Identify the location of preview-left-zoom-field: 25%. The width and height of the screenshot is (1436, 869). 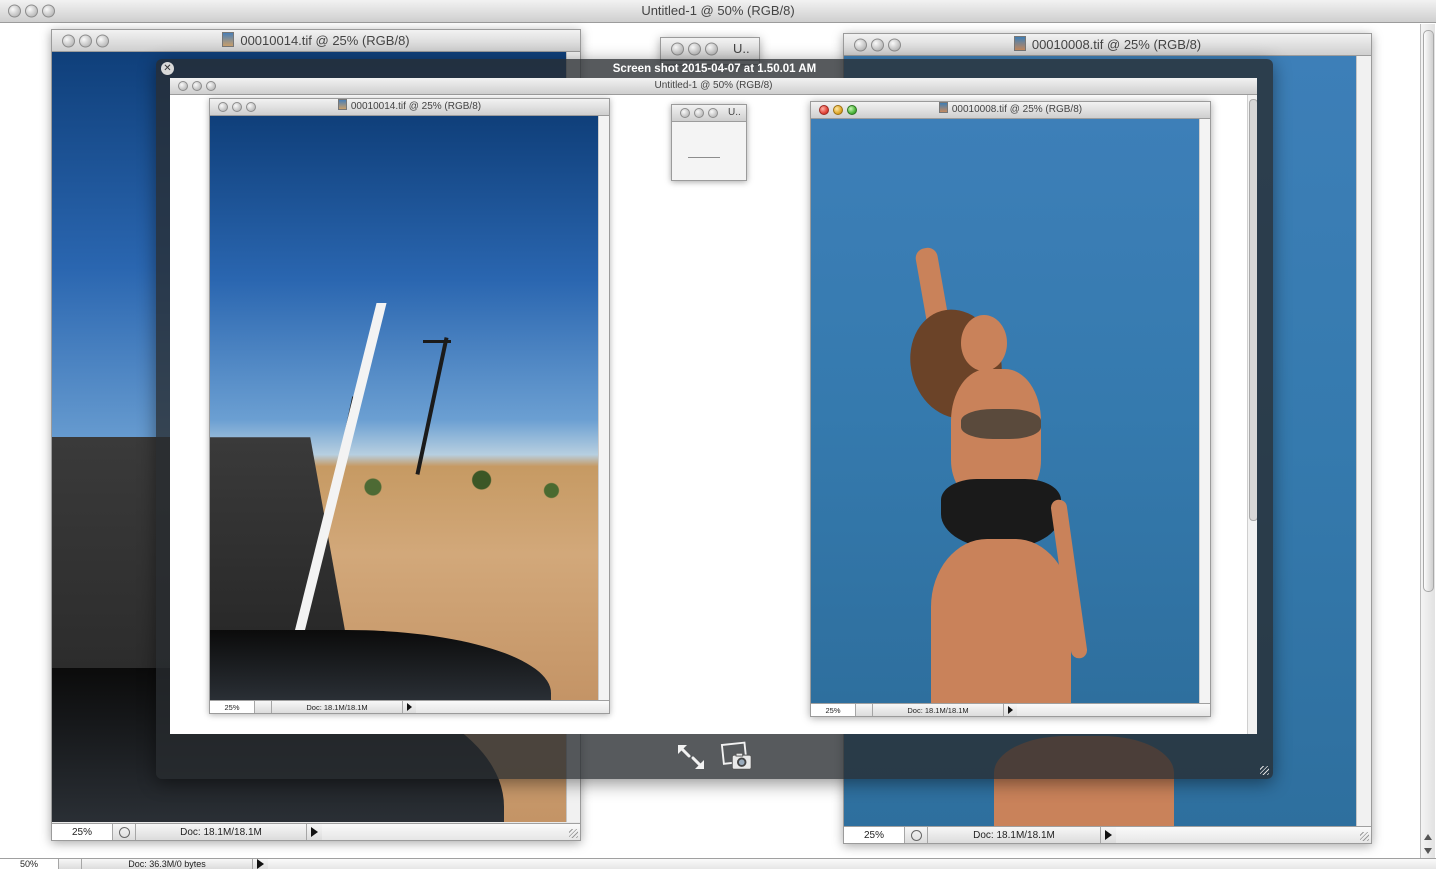
(232, 707).